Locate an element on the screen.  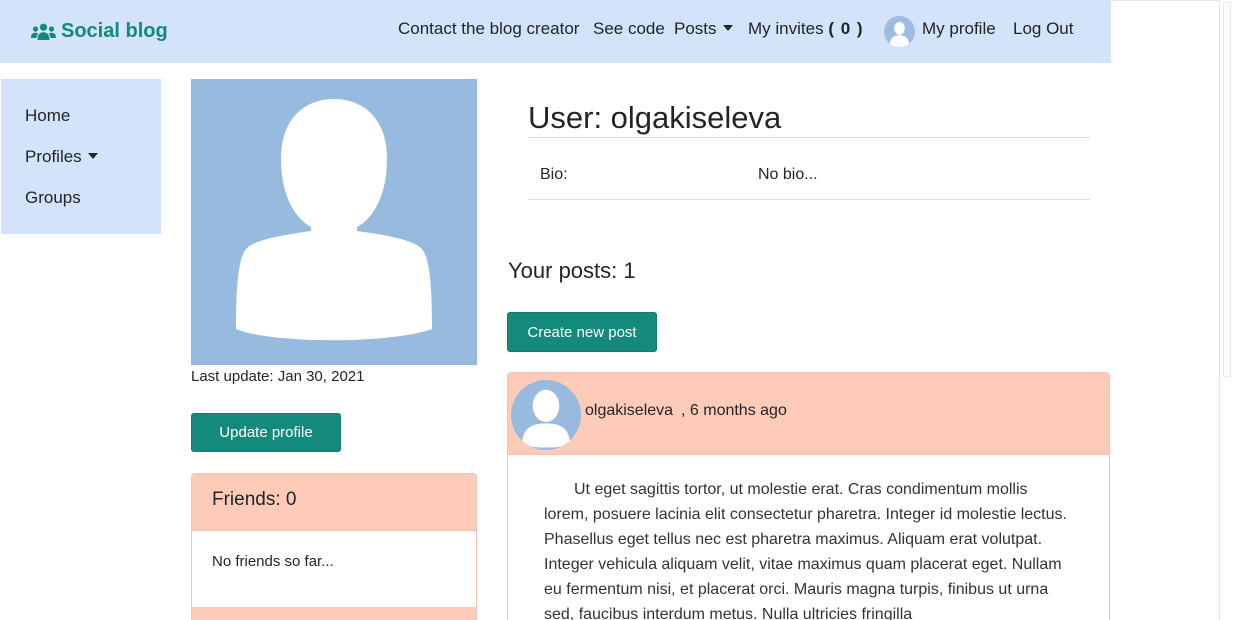
nav-posts-label: Posts is located at coordinates (695, 28).